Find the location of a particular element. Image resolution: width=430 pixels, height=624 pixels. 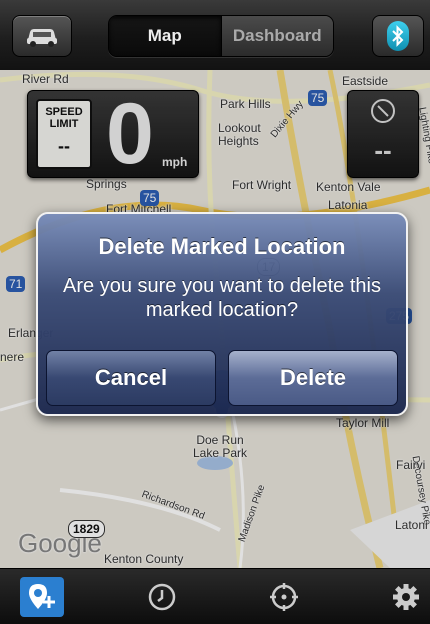

cancel-button: Cancel is located at coordinates (131, 378).